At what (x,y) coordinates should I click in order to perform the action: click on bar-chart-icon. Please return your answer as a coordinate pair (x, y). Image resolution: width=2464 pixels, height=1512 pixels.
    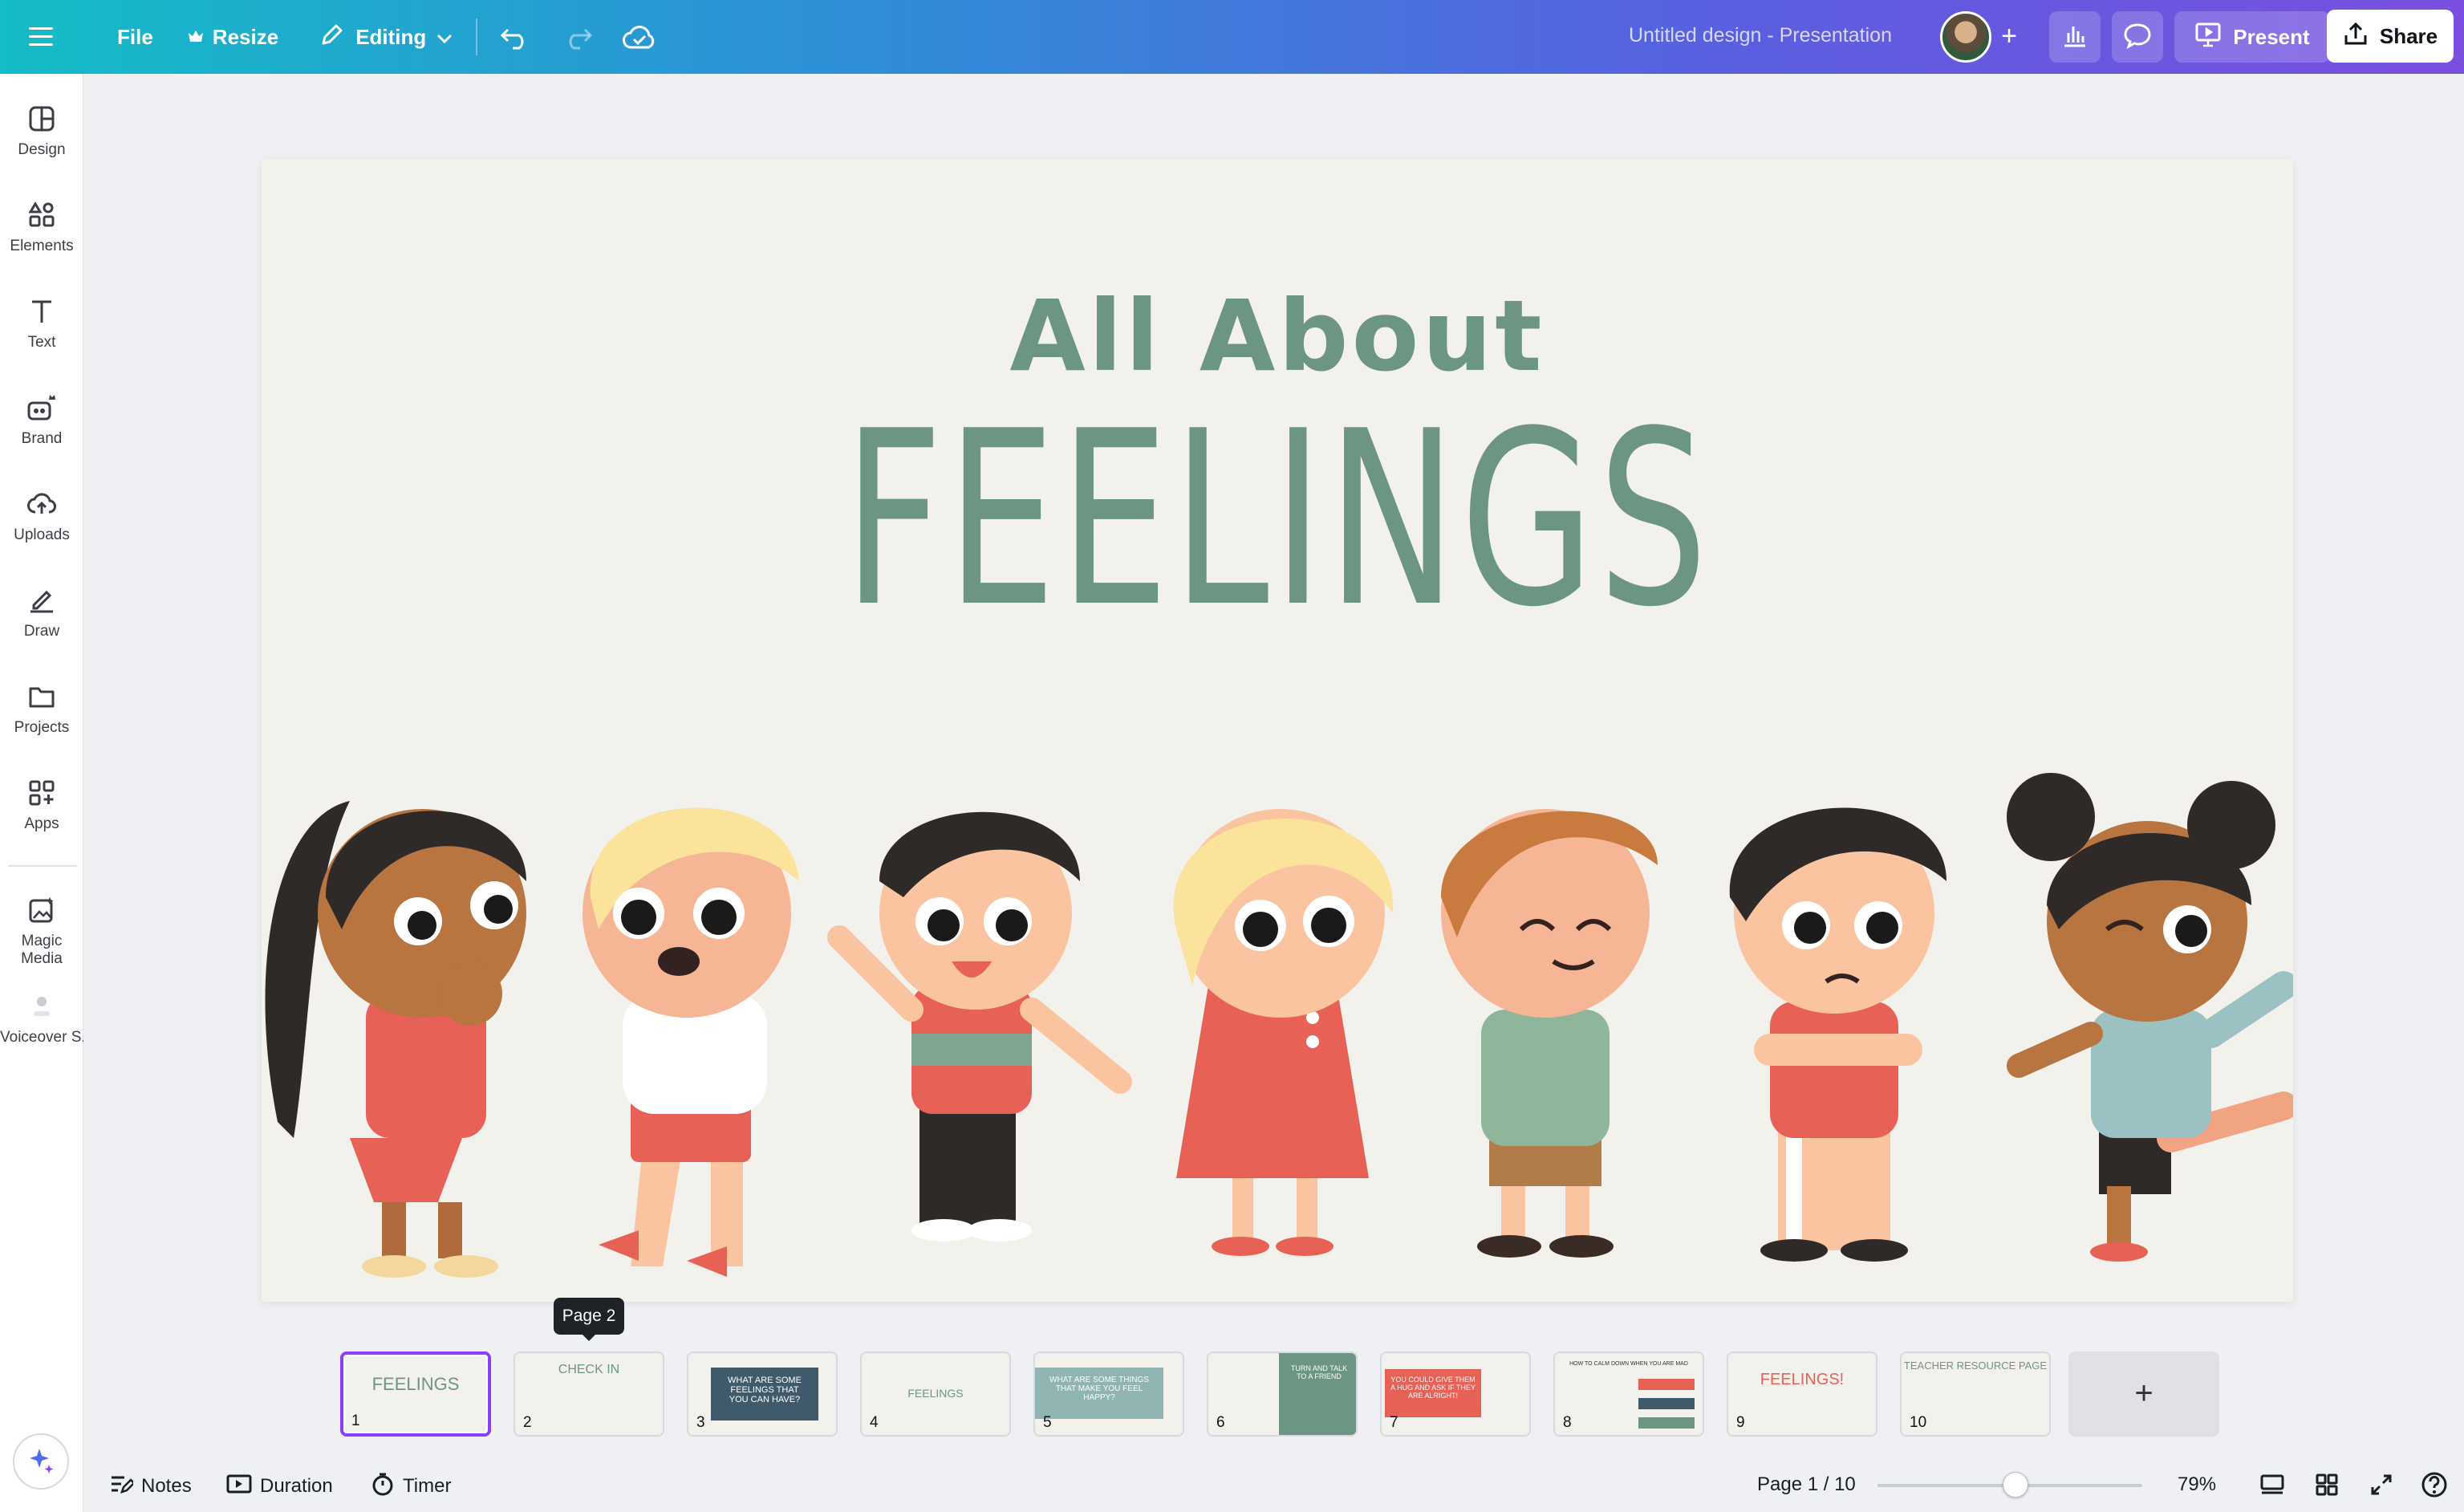
    Looking at the image, I should click on (2075, 37).